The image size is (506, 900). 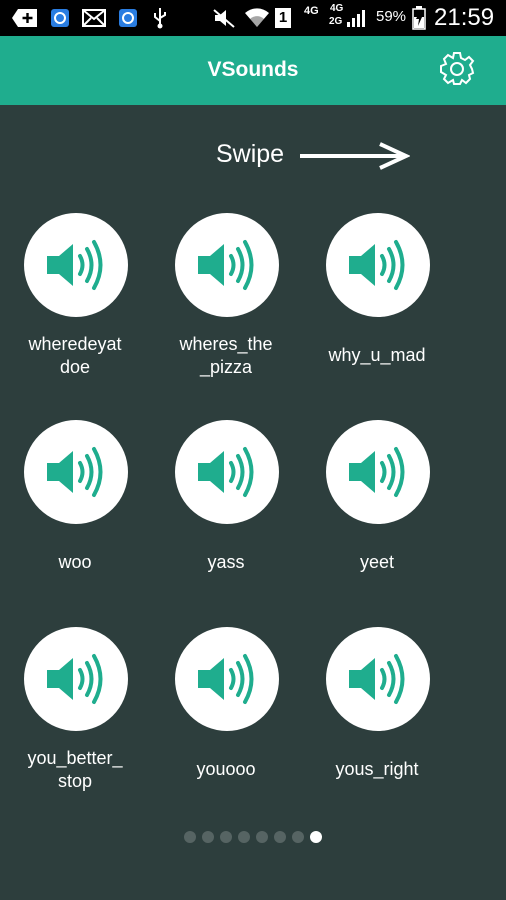 I want to click on sound-item: woo, so click(x=75, y=510).